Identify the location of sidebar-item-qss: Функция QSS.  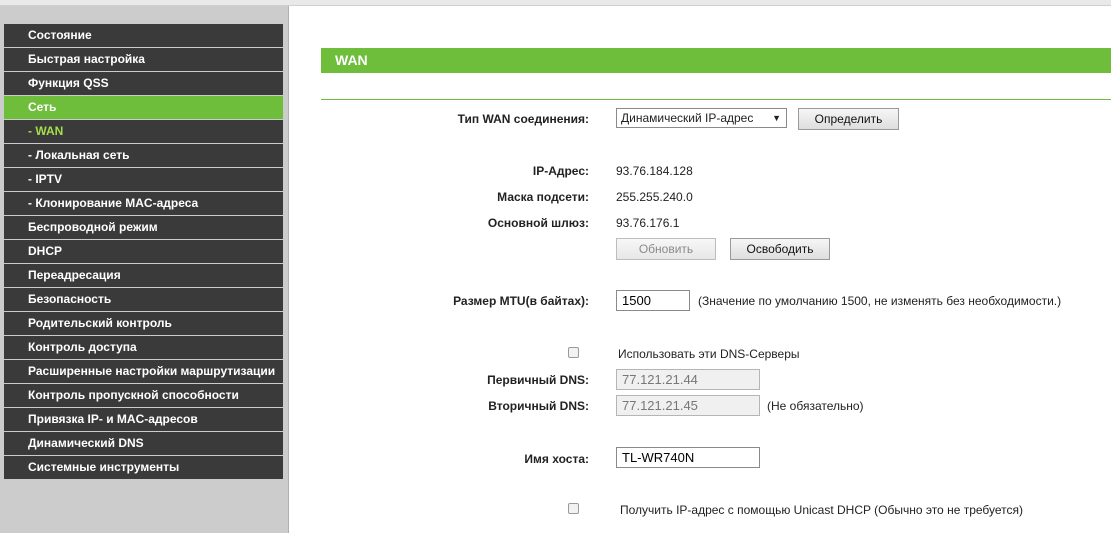
(143, 83).